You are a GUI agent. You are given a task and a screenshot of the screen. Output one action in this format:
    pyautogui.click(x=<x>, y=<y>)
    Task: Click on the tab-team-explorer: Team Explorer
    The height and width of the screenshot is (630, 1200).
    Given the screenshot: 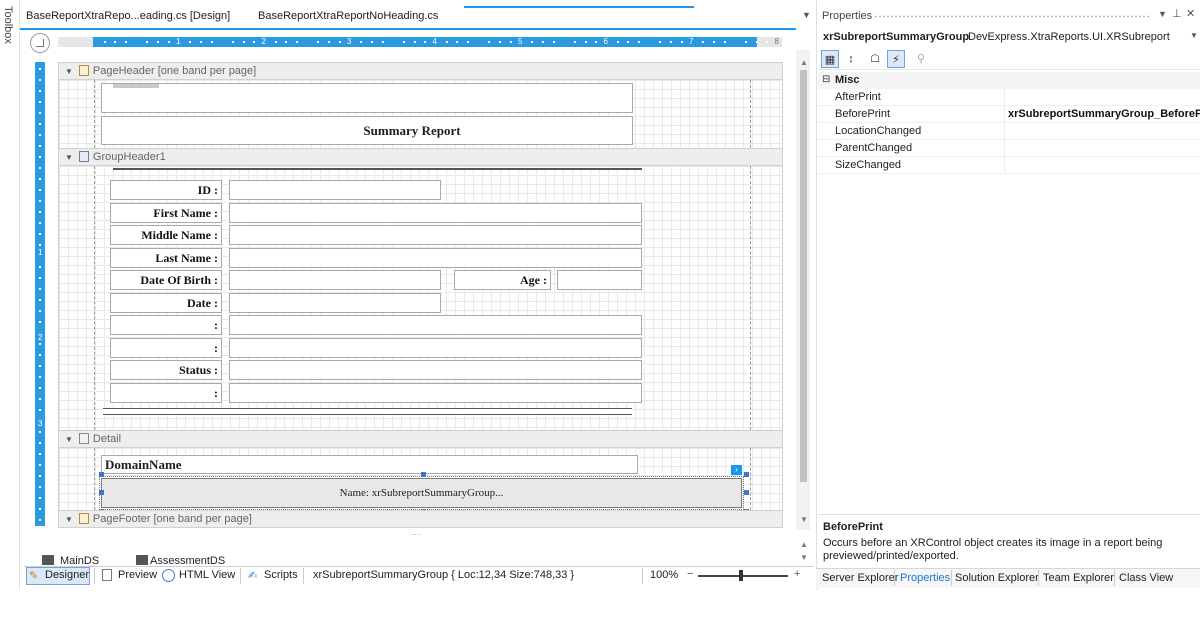 What is the action you would take?
    pyautogui.click(x=1078, y=578)
    